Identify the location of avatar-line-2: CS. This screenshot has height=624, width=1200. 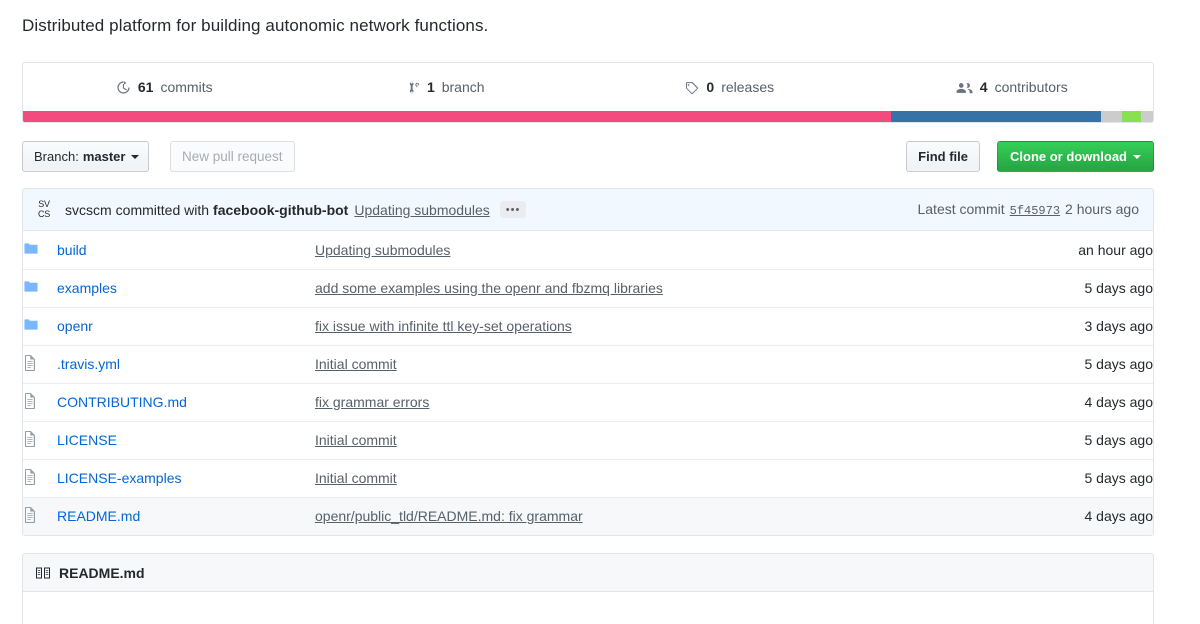
(44, 213).